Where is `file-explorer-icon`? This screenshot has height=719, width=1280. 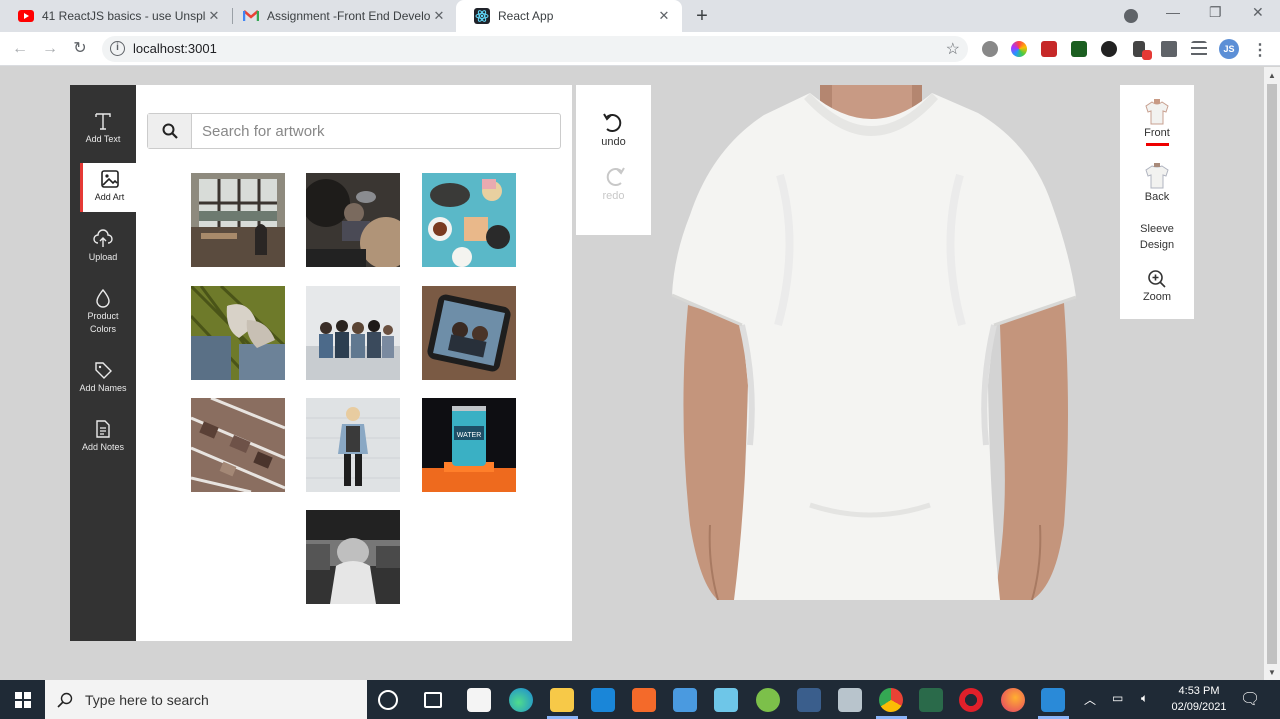
file-explorer-icon is located at coordinates (562, 700).